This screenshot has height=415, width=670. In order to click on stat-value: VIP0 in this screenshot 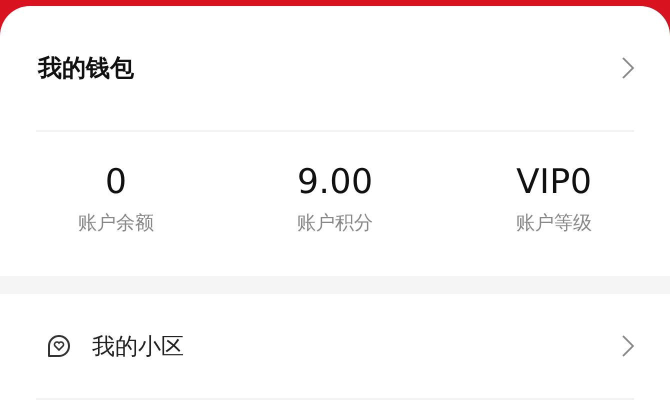, I will do `click(554, 182)`.